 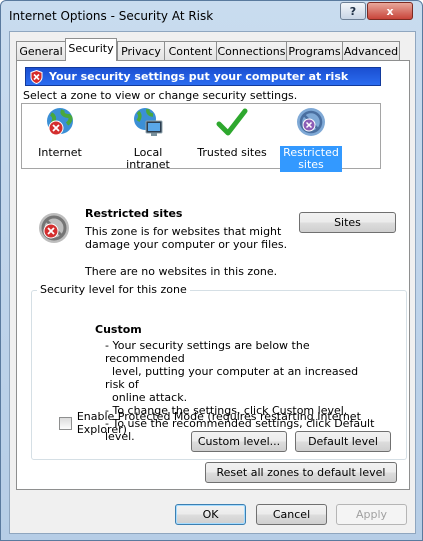 I want to click on cancel-button: Cancel, so click(x=291, y=514).